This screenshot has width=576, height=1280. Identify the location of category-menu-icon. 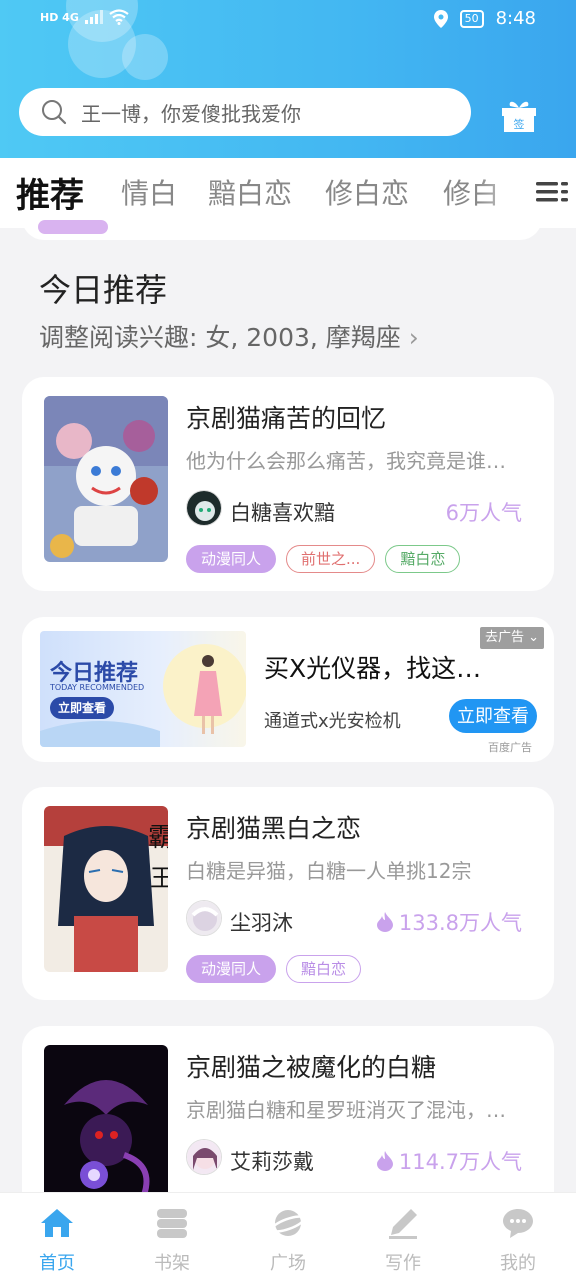
(552, 192).